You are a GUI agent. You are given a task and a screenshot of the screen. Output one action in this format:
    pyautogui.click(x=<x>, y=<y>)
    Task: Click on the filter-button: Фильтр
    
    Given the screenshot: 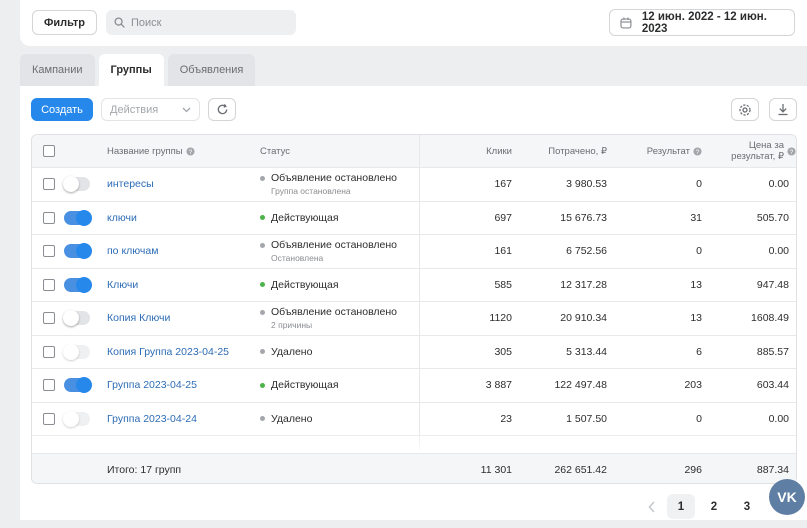 What is the action you would take?
    pyautogui.click(x=64, y=22)
    